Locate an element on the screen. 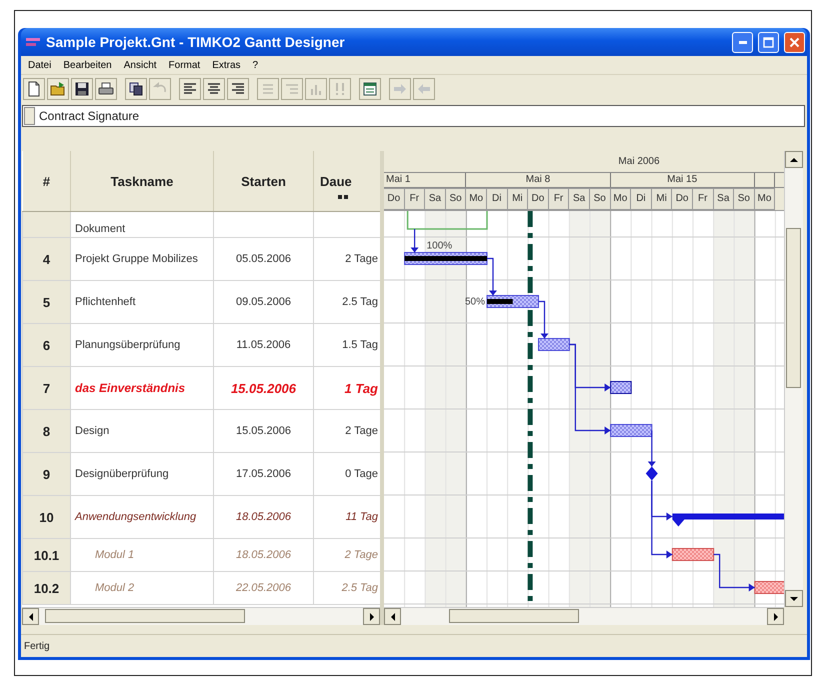  table-cell: 05.05.2006 is located at coordinates (264, 259).